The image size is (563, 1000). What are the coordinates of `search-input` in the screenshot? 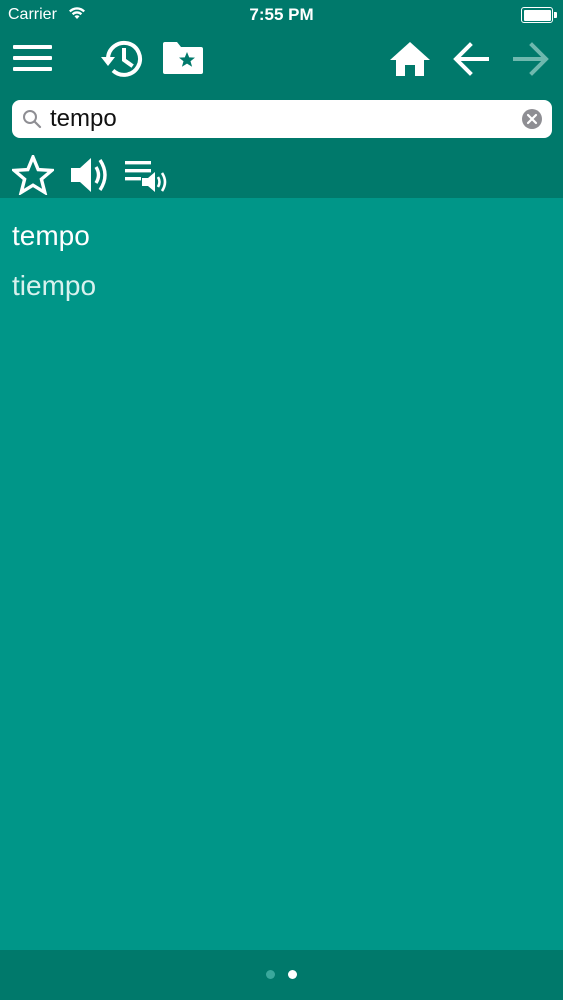 It's located at (280, 119).